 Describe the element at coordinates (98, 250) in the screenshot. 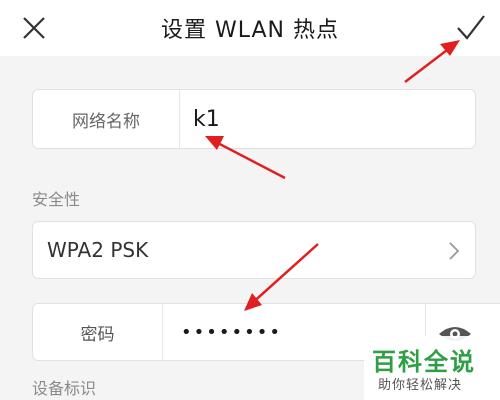

I see `security-value: WPA2 PSK` at that location.